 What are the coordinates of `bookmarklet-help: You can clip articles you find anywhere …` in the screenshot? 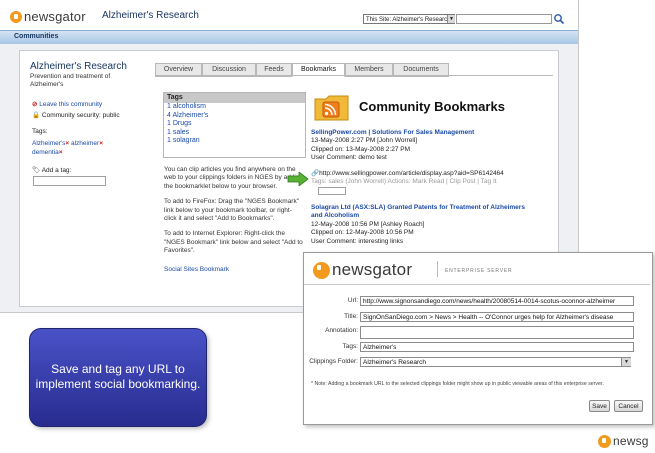 It's located at (234, 220).